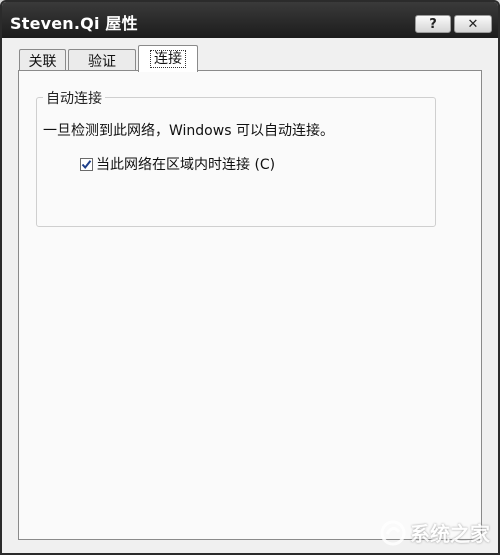 The height and width of the screenshot is (555, 500). Describe the element at coordinates (74, 23) in the screenshot. I see `window-title: Steven.Qi 屋性` at that location.